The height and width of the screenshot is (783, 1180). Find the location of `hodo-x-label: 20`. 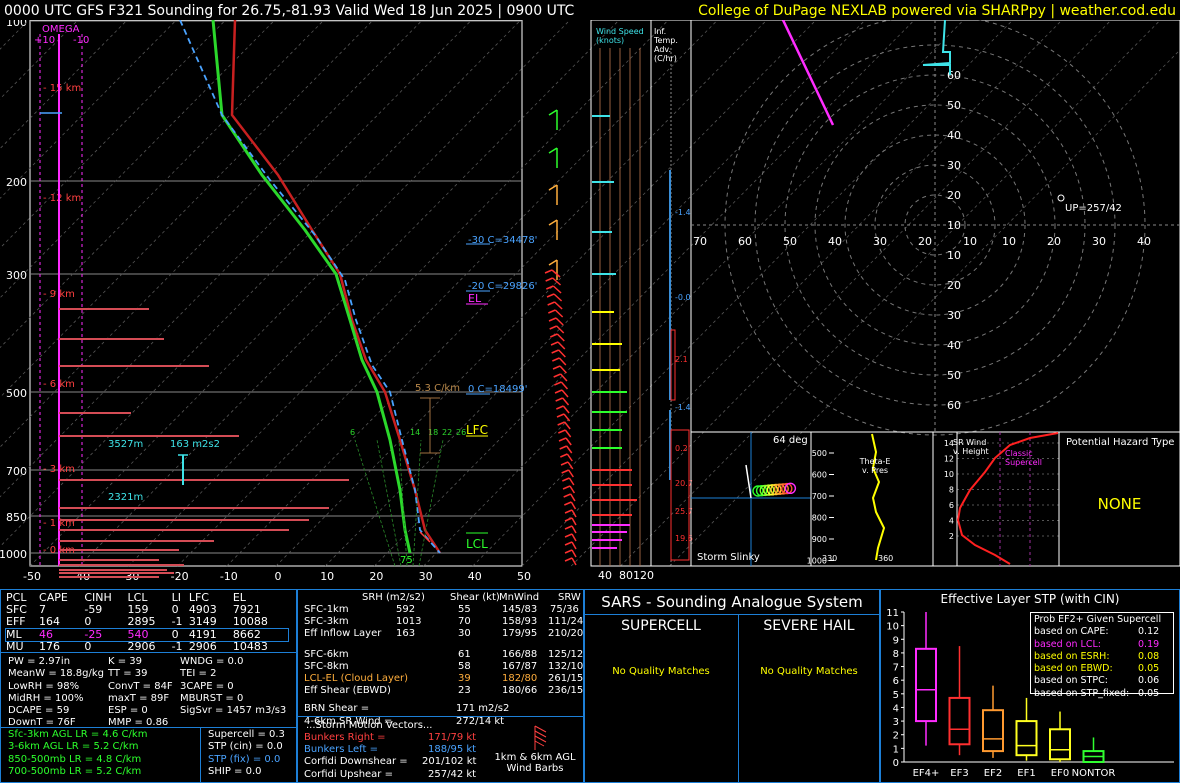

hodo-x-label: 20 is located at coordinates (925, 241).